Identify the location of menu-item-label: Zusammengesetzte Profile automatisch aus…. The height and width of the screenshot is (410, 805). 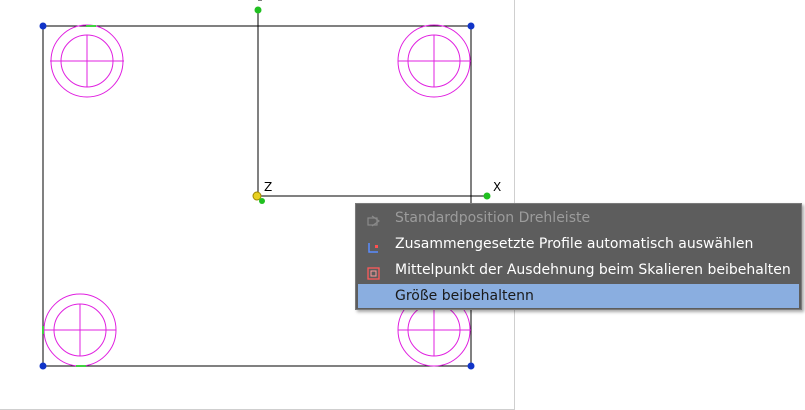
(574, 244).